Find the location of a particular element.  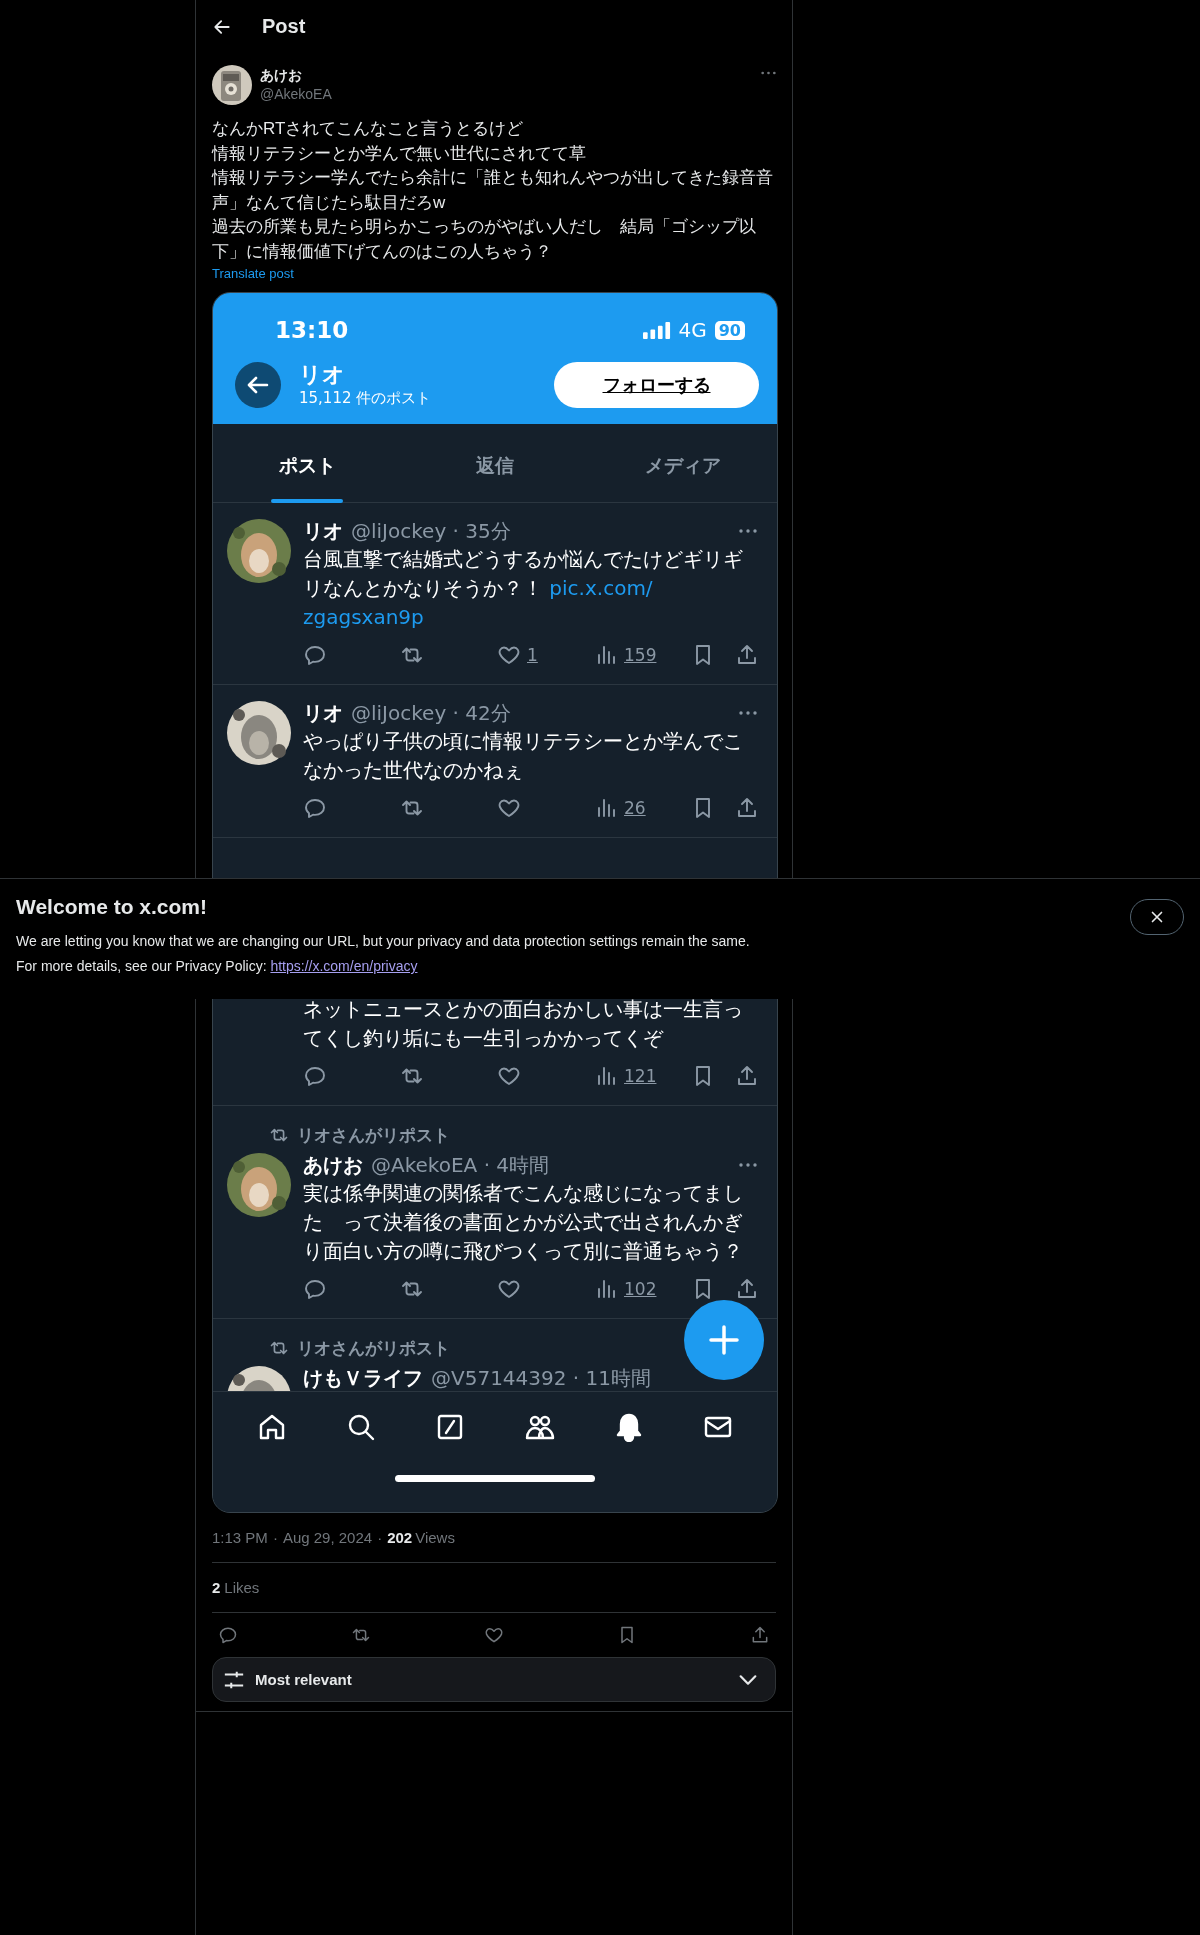

author-handle: @AkekoEA is located at coordinates (506, 94).